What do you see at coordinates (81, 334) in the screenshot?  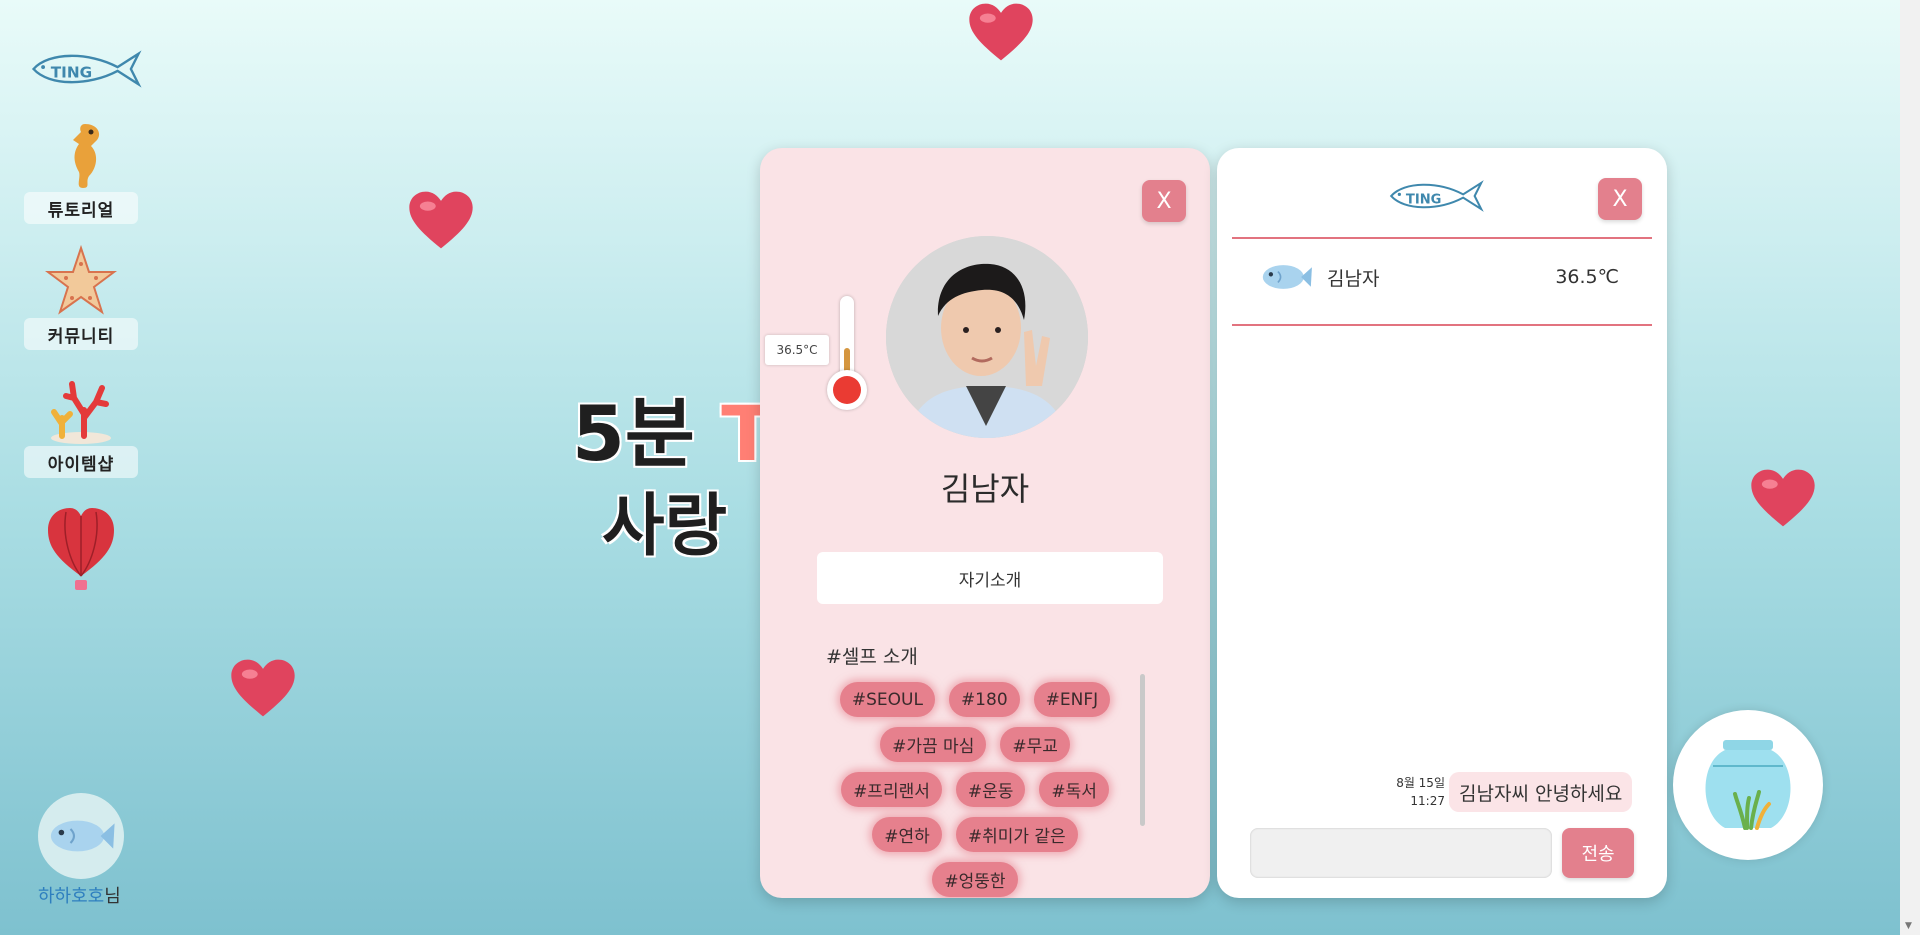 I see `sidebar-item-label: 커뮤니티` at bounding box center [81, 334].